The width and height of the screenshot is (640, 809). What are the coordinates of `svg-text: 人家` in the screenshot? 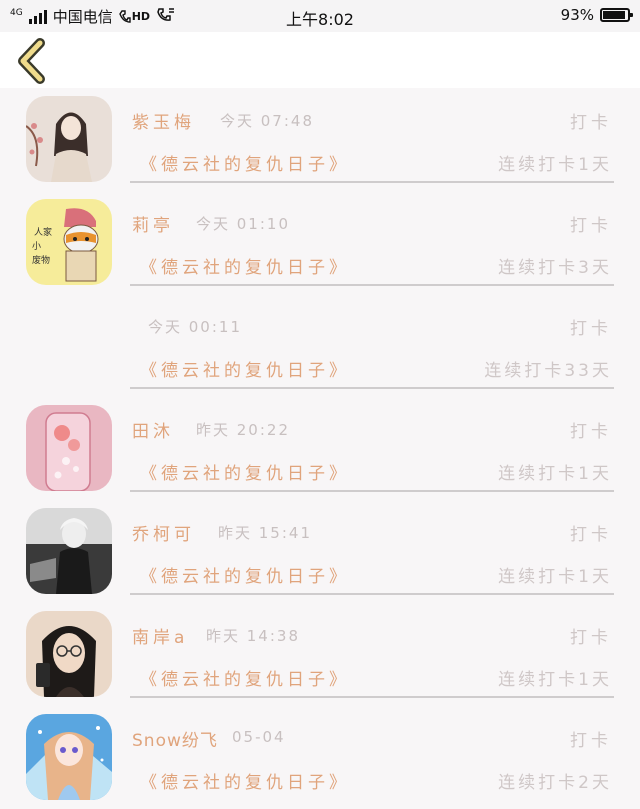 It's located at (43, 232).